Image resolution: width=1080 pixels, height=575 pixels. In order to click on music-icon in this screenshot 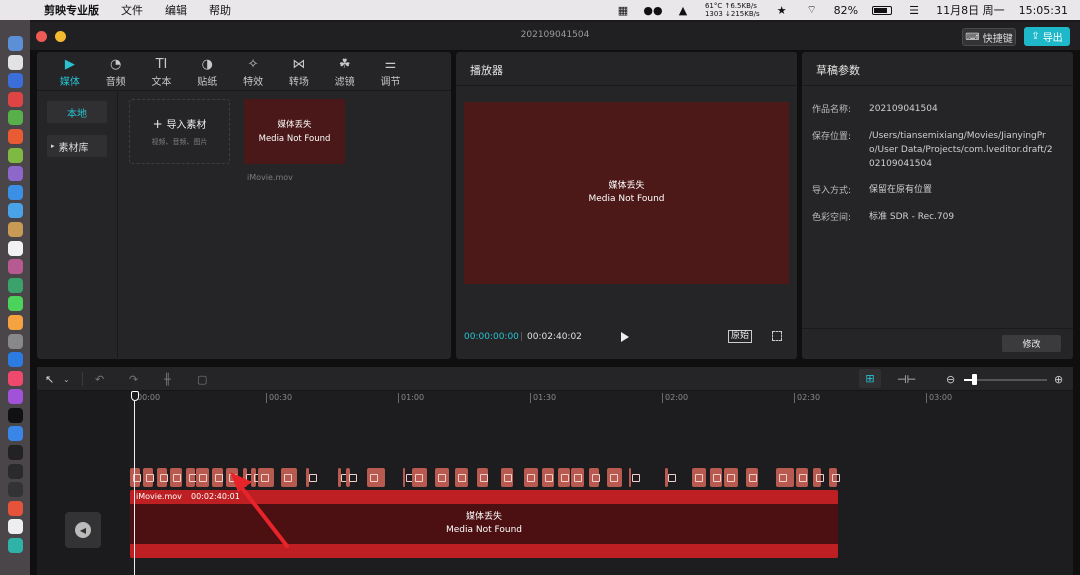, I will do `click(15, 378)`.